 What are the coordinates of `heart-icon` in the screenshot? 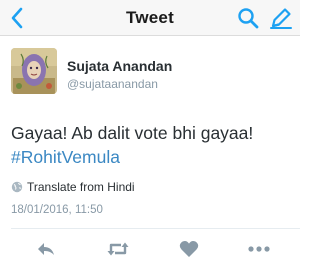 It's located at (189, 249).